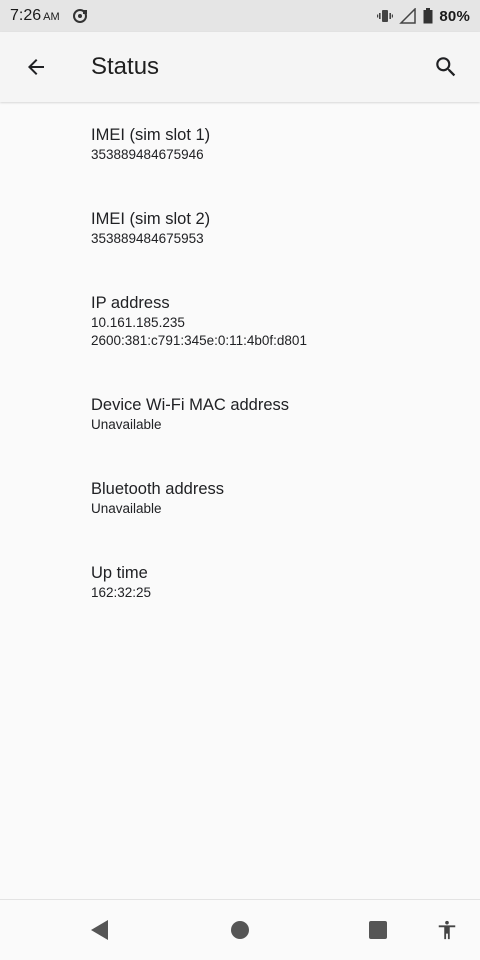  What do you see at coordinates (147, 238) in the screenshot?
I see `item-summary: 353889484675953` at bounding box center [147, 238].